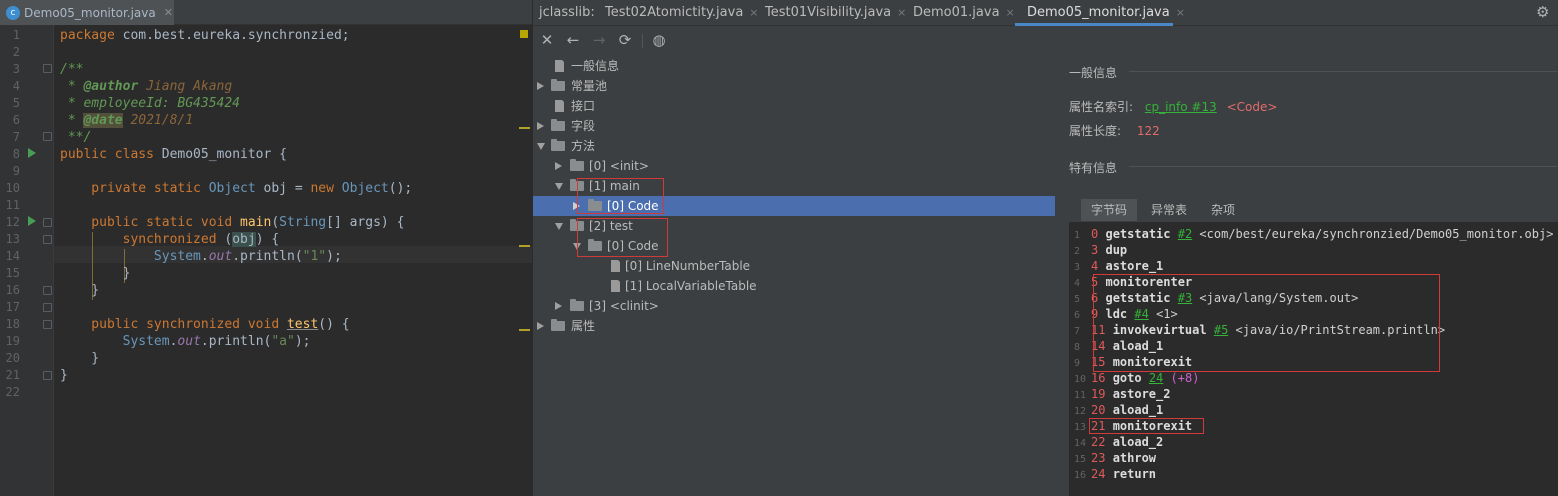 This screenshot has width=1558, height=496. Describe the element at coordinates (189, 341) in the screenshot. I see `code-token: out` at that location.